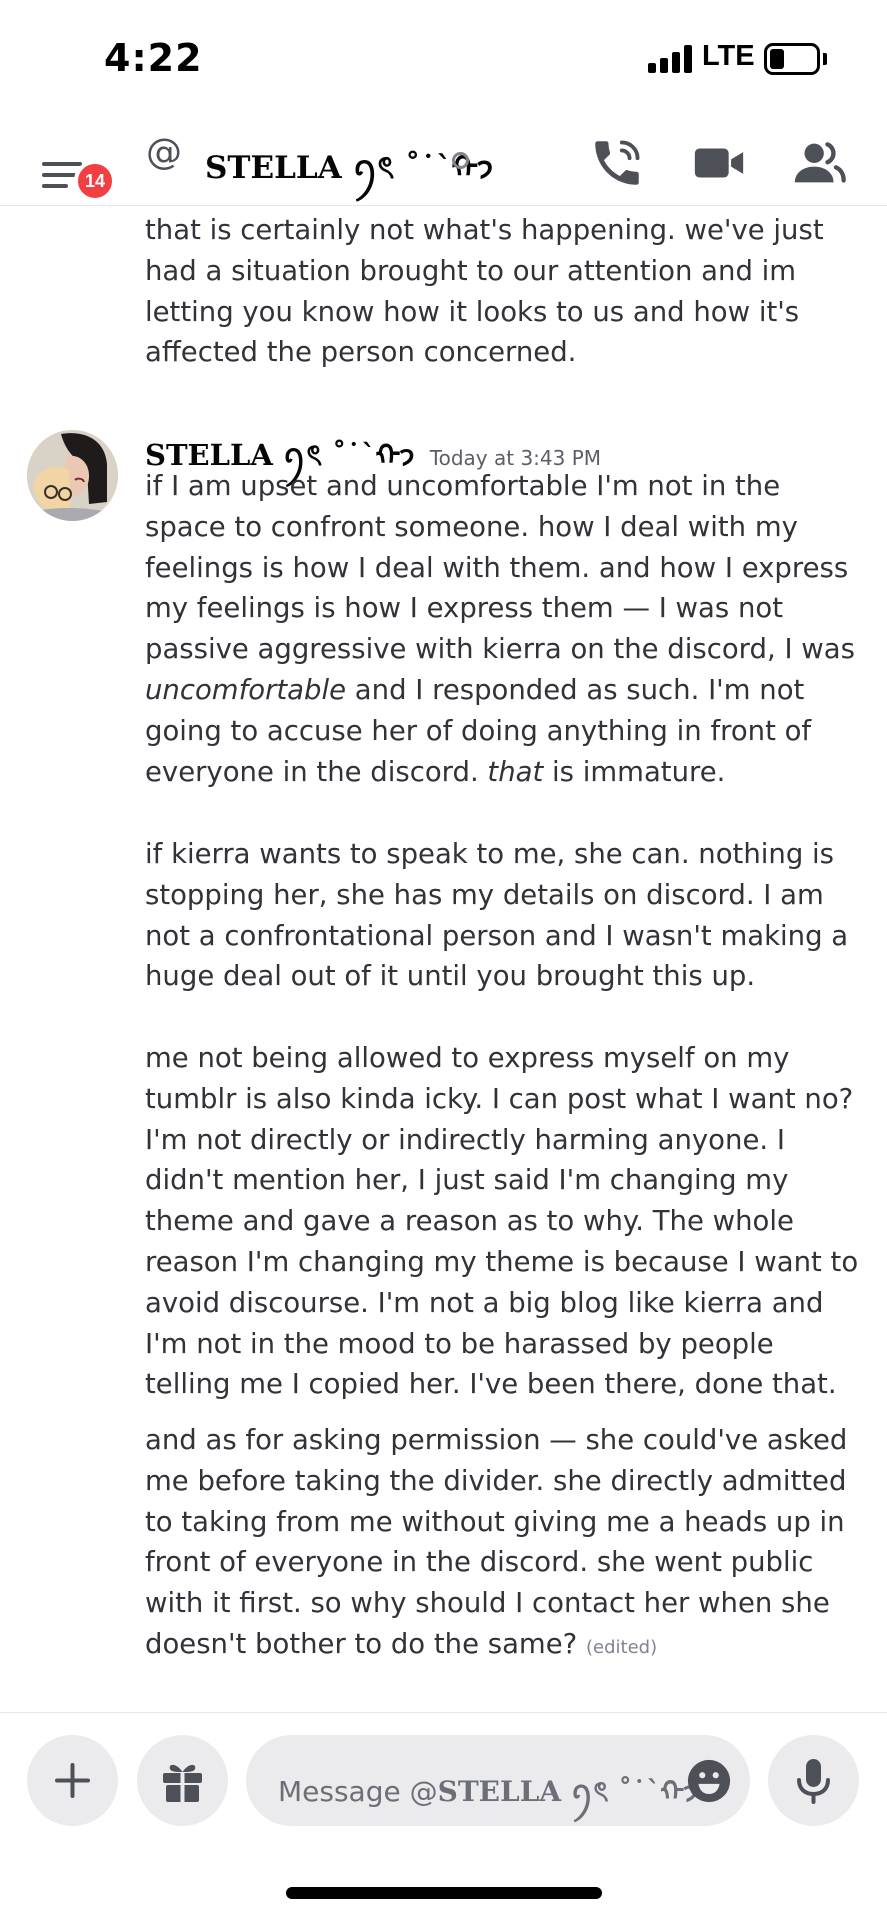  I want to click on video-camera-icon, so click(719, 163).